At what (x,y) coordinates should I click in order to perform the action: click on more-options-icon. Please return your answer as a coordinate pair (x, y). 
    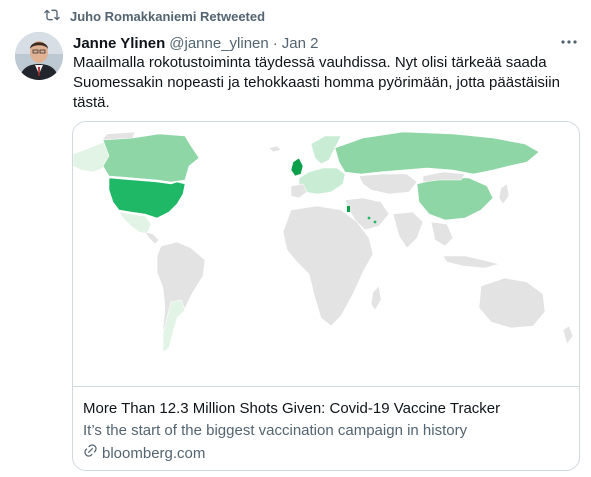
    Looking at the image, I should click on (569, 42).